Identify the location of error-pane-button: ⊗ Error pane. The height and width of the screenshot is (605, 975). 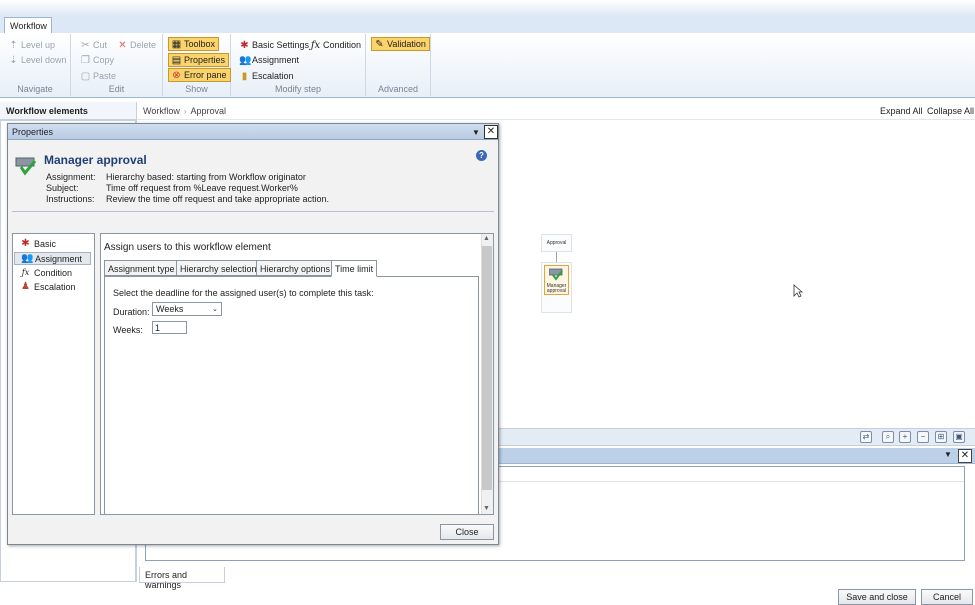
(199, 75).